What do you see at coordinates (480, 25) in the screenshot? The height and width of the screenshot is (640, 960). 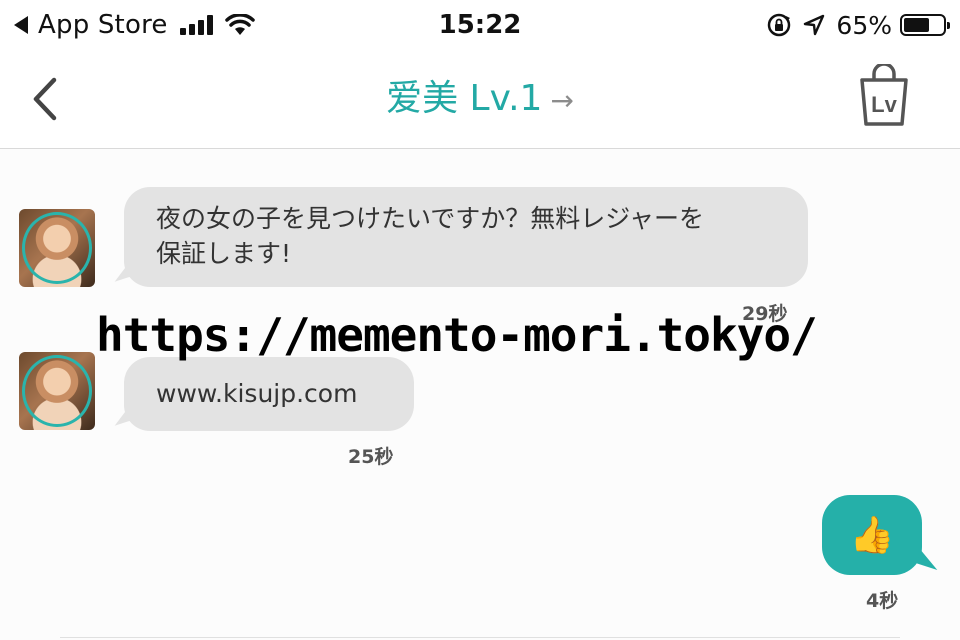 I see `status-bar: App Store 15:22 65%` at bounding box center [480, 25].